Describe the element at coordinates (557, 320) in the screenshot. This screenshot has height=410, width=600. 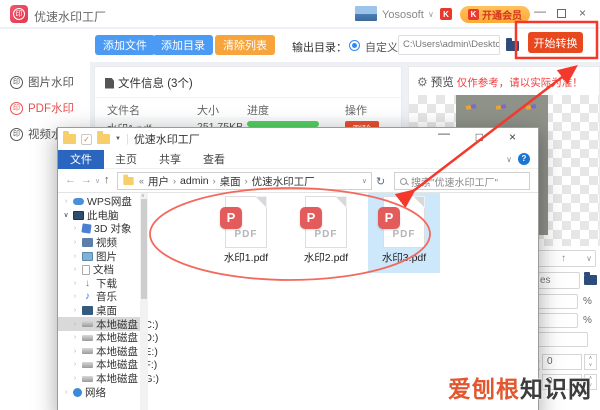
I see `scale-input` at that location.